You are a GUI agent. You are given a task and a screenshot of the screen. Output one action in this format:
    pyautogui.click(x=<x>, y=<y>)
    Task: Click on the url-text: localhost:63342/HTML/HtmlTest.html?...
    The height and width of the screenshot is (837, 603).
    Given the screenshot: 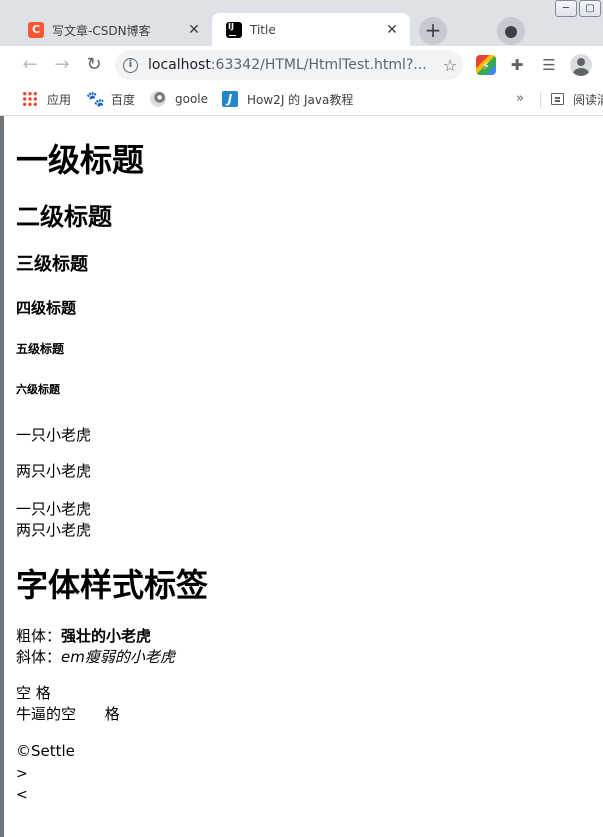 What is the action you would take?
    pyautogui.click(x=292, y=65)
    